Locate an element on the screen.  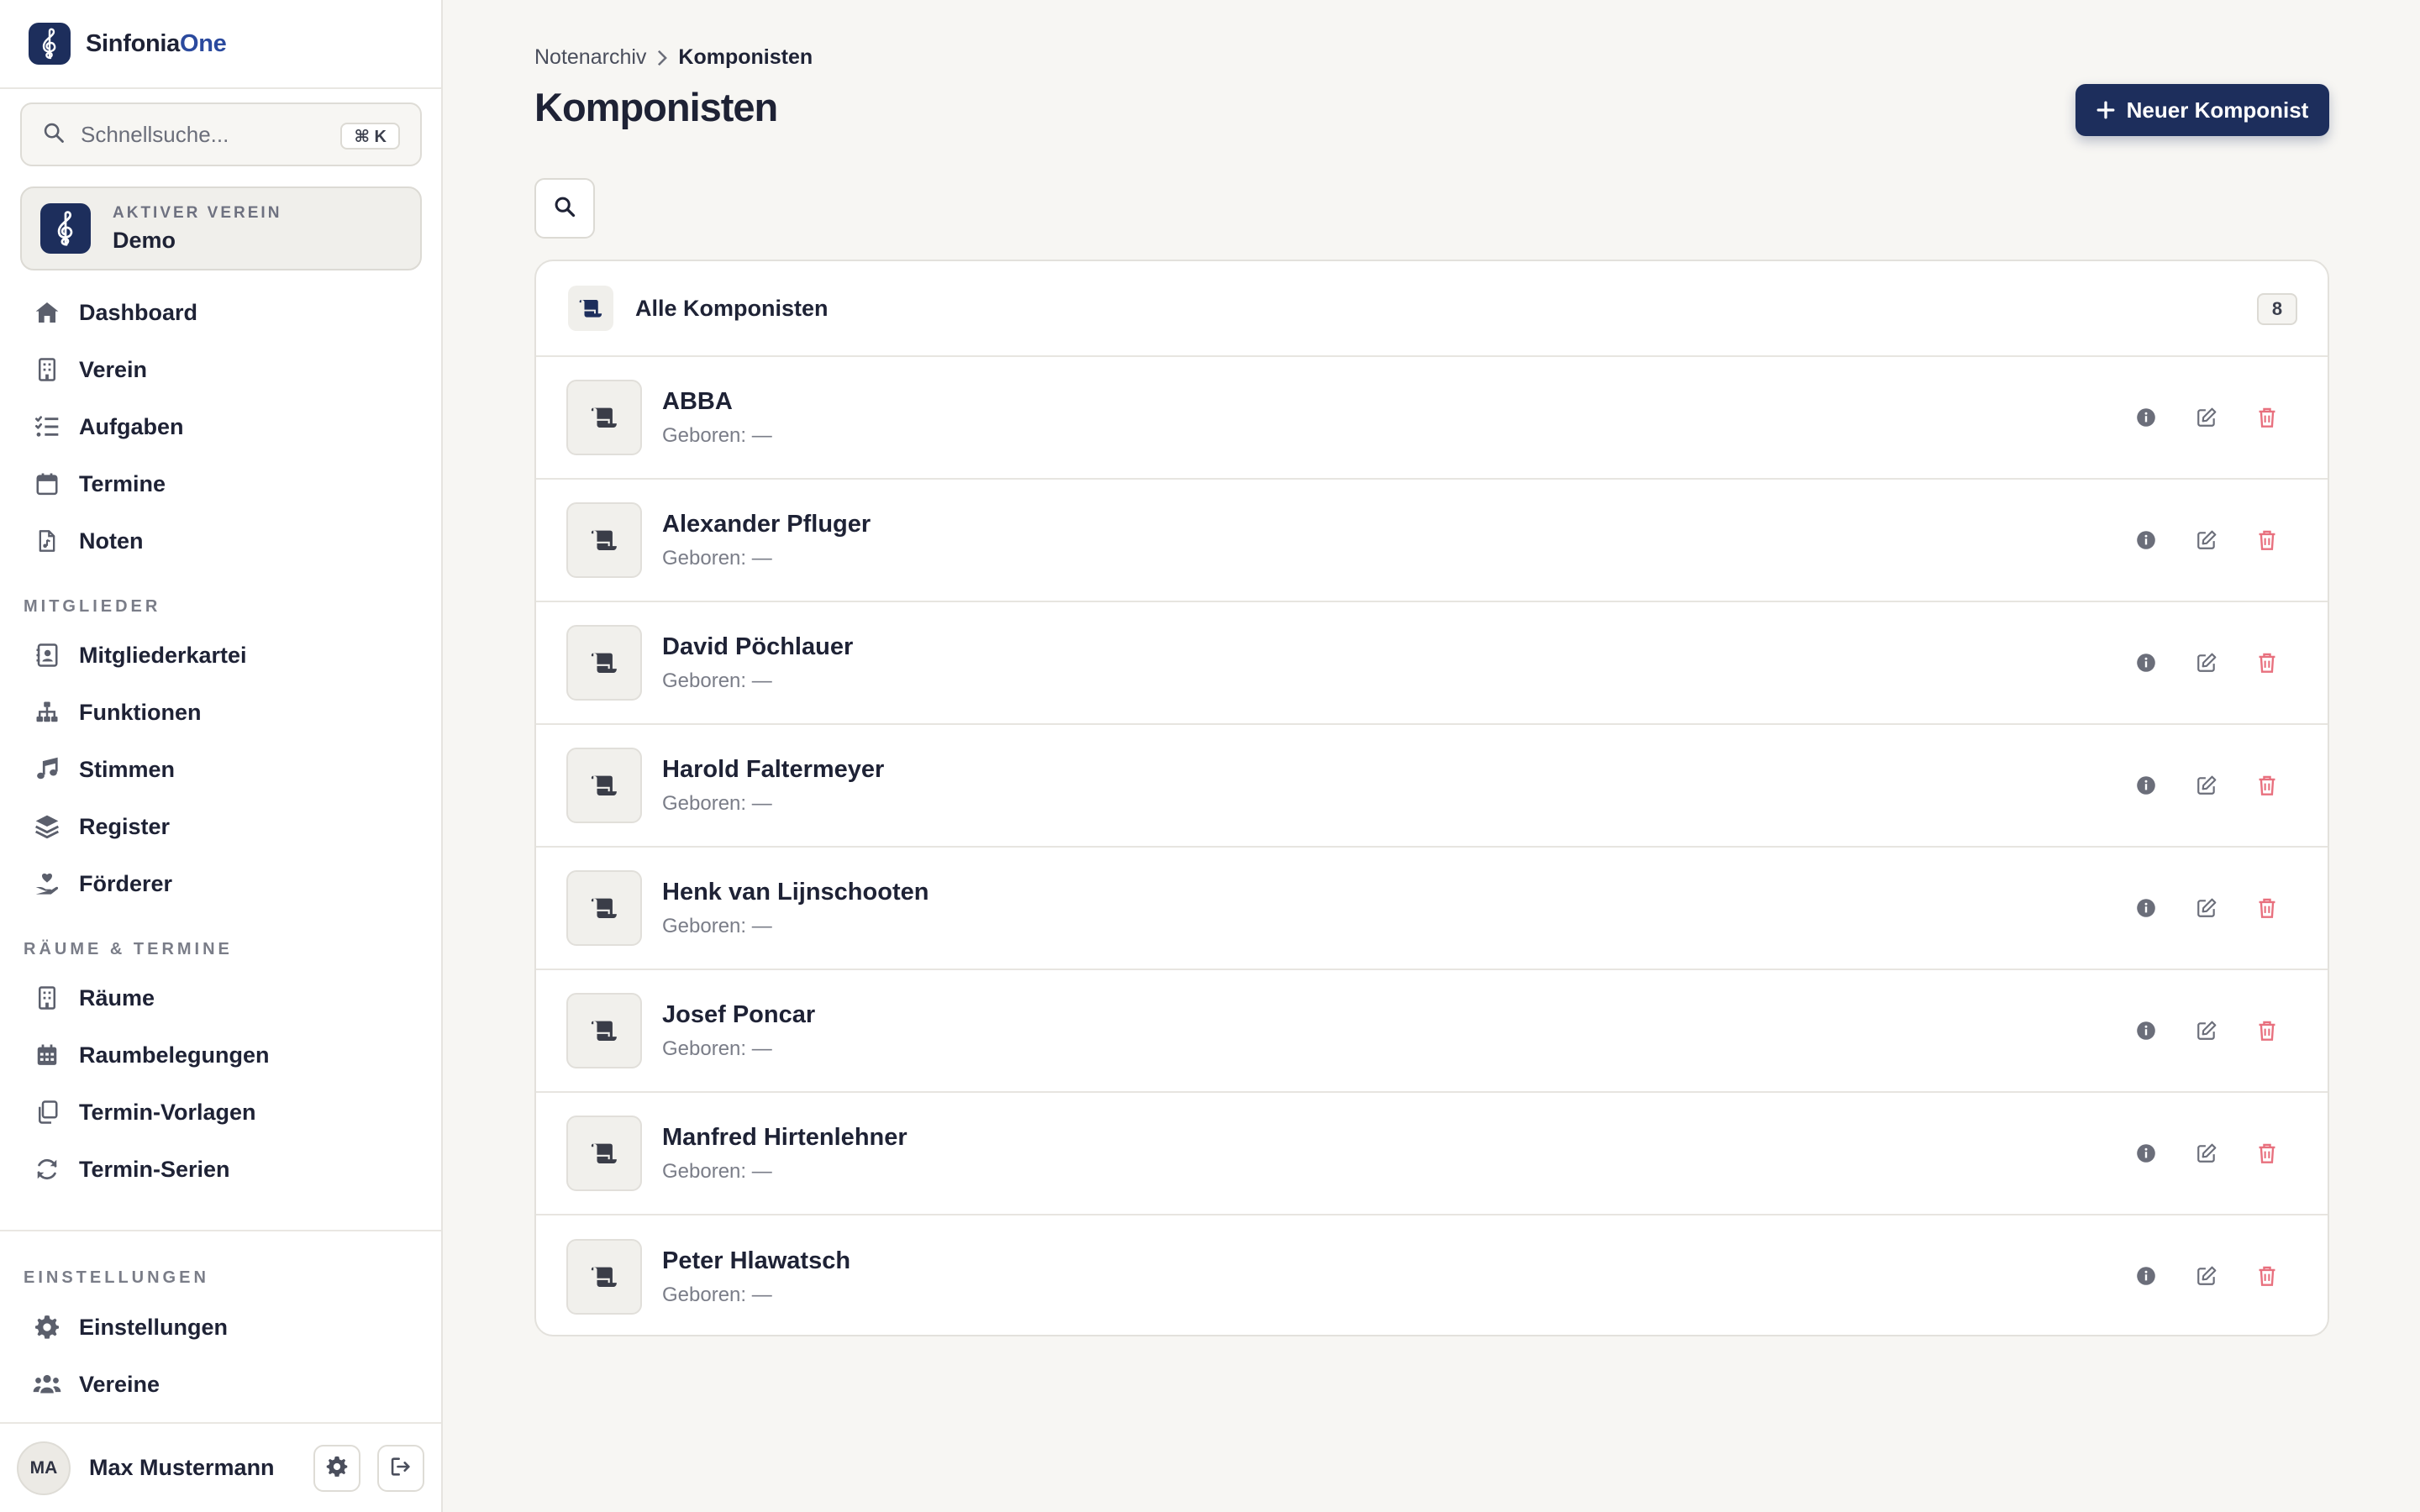
composer-name: Harold Faltermeyer is located at coordinates (773, 769).